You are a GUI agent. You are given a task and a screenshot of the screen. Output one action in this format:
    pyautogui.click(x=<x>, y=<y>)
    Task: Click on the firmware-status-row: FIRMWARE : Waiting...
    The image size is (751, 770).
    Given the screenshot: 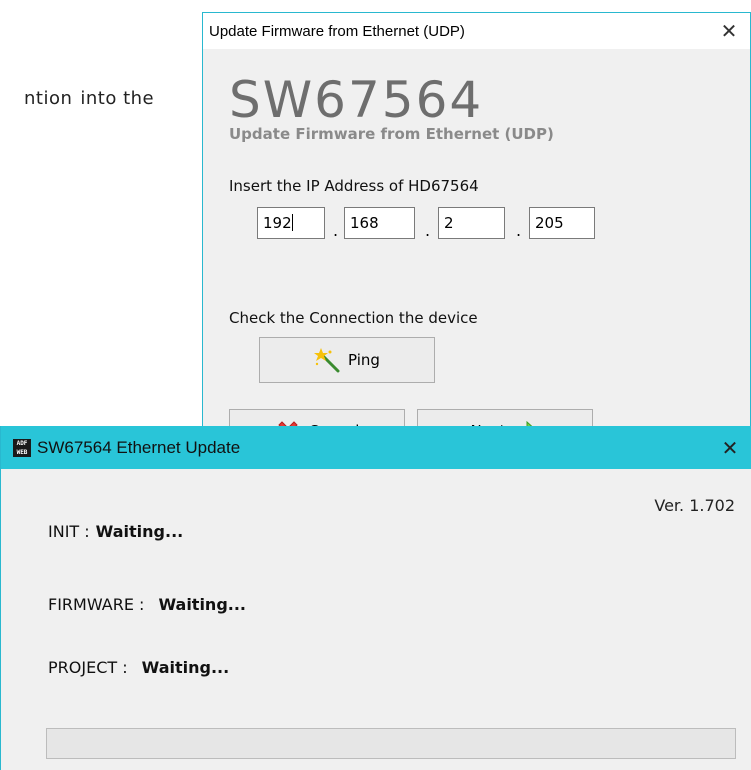 What is the action you would take?
    pyautogui.click(x=147, y=604)
    